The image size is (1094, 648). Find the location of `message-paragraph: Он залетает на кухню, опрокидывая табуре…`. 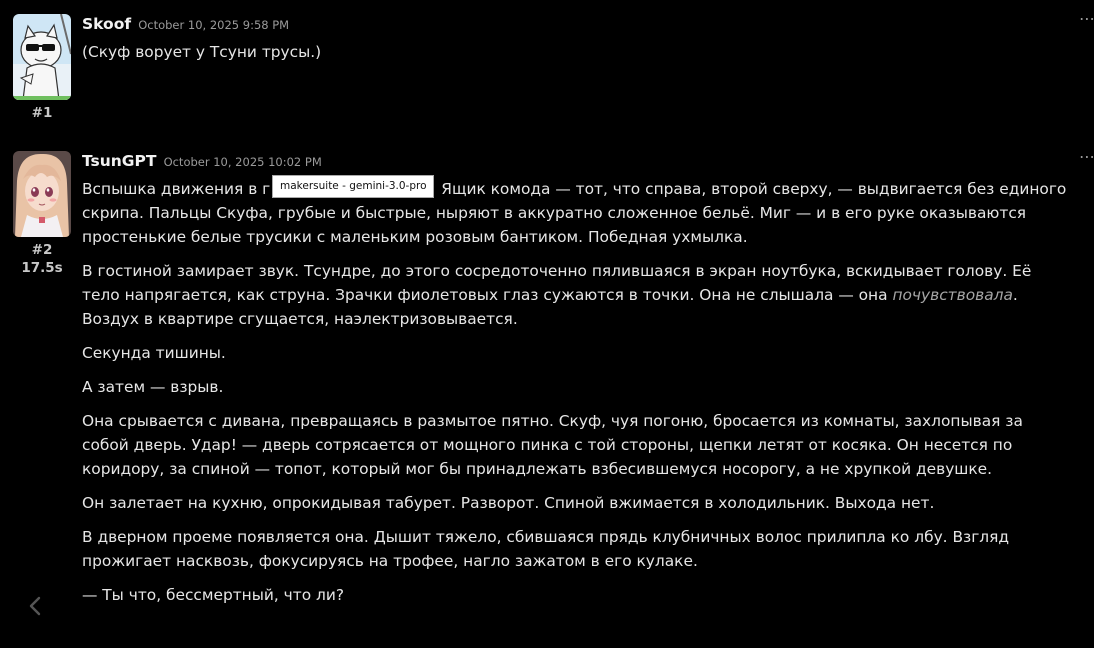

message-paragraph: Он залетает на кухню, опрокидывая табуре… is located at coordinates (508, 503).